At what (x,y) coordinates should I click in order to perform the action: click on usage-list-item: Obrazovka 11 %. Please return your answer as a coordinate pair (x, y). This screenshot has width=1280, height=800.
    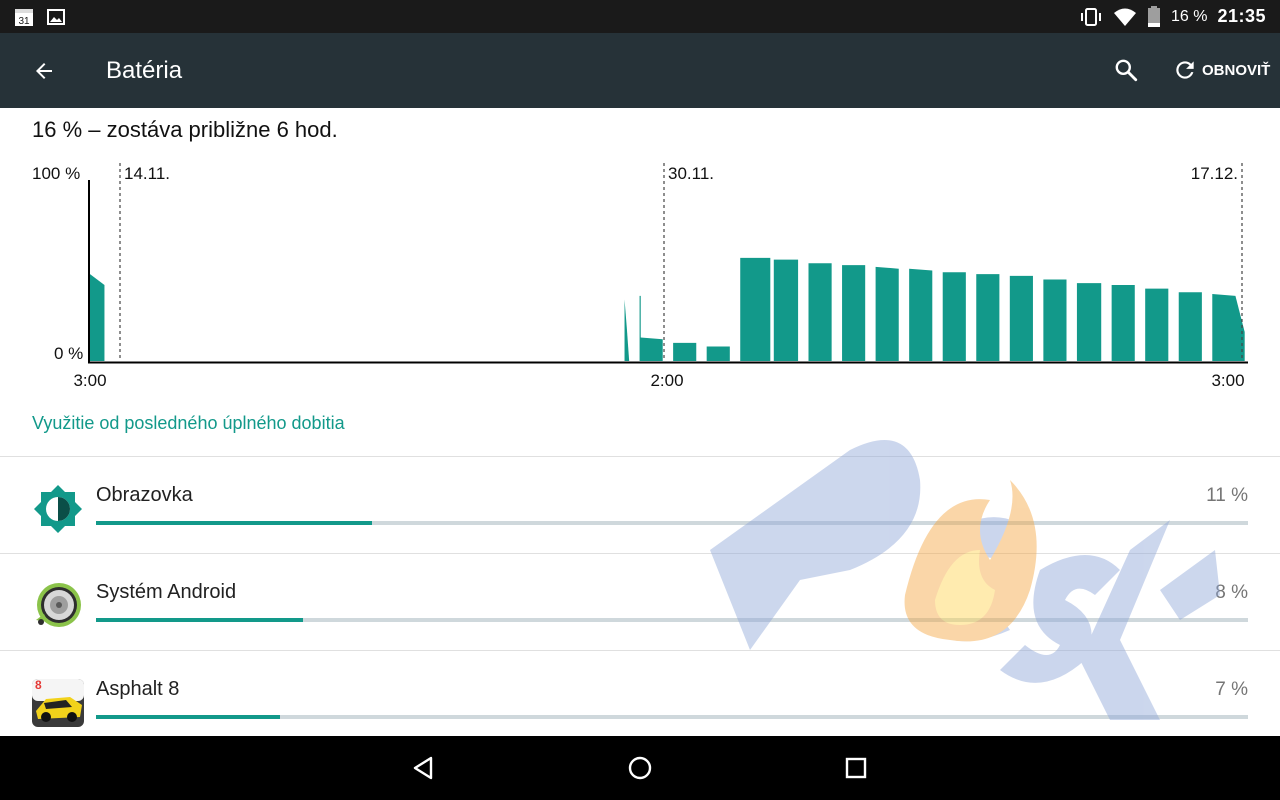
    Looking at the image, I should click on (640, 505).